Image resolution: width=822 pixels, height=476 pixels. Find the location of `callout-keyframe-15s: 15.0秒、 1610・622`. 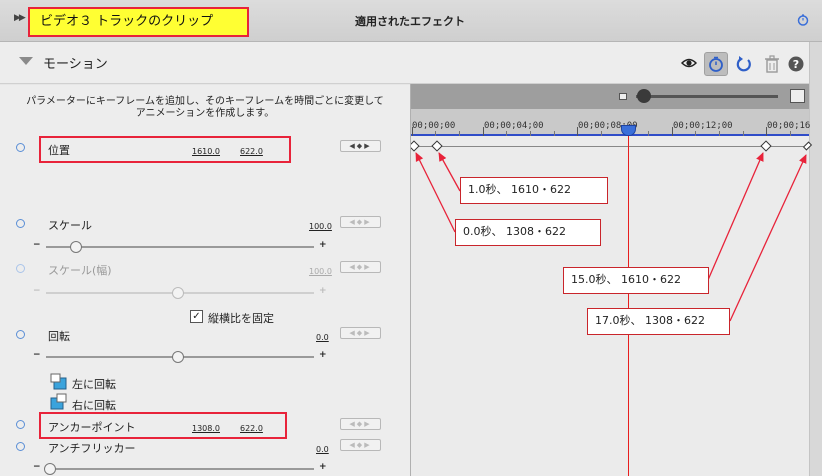

callout-keyframe-15s: 15.0秒、 1610・622 is located at coordinates (636, 280).